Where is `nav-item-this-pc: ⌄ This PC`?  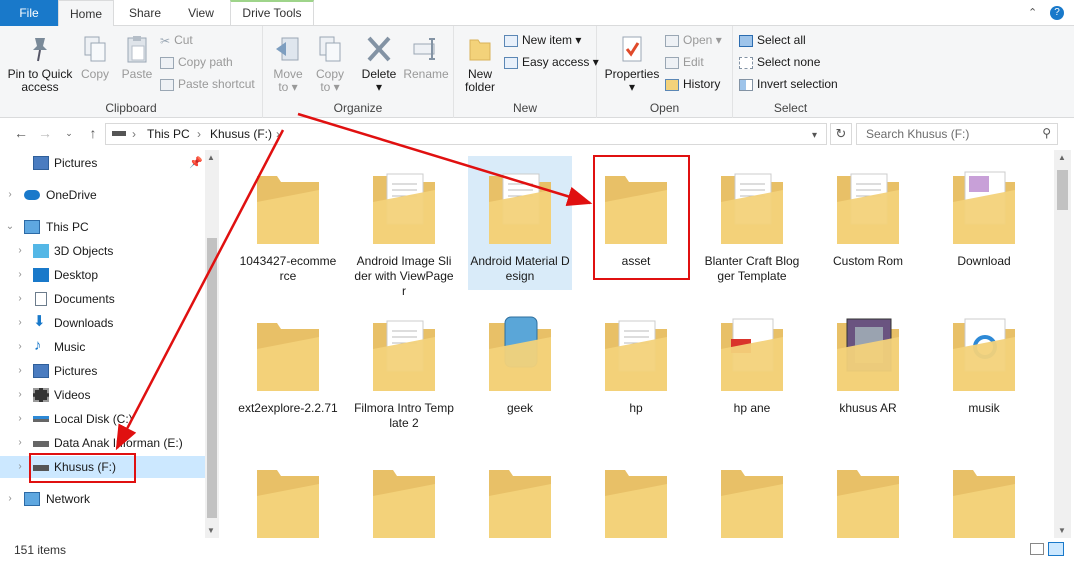 nav-item-this-pc: ⌄ This PC is located at coordinates (102, 227).